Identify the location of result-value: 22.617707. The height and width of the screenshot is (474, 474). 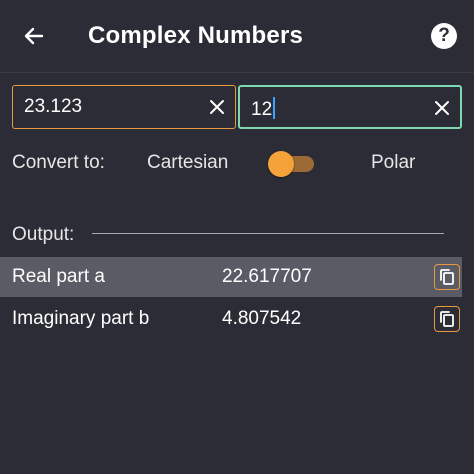
(267, 276).